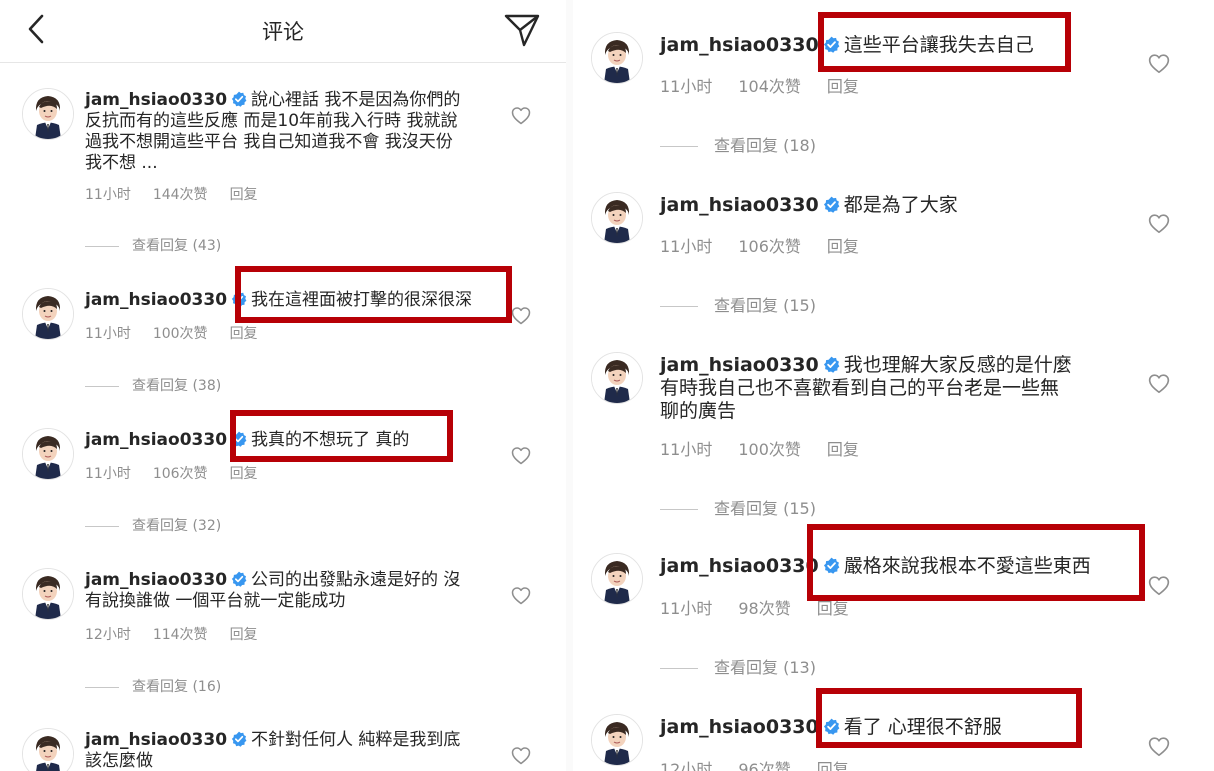 Image resolution: width=1214 pixels, height=771 pixels. I want to click on view-replies-link: 查看回复 (38), so click(153, 385).